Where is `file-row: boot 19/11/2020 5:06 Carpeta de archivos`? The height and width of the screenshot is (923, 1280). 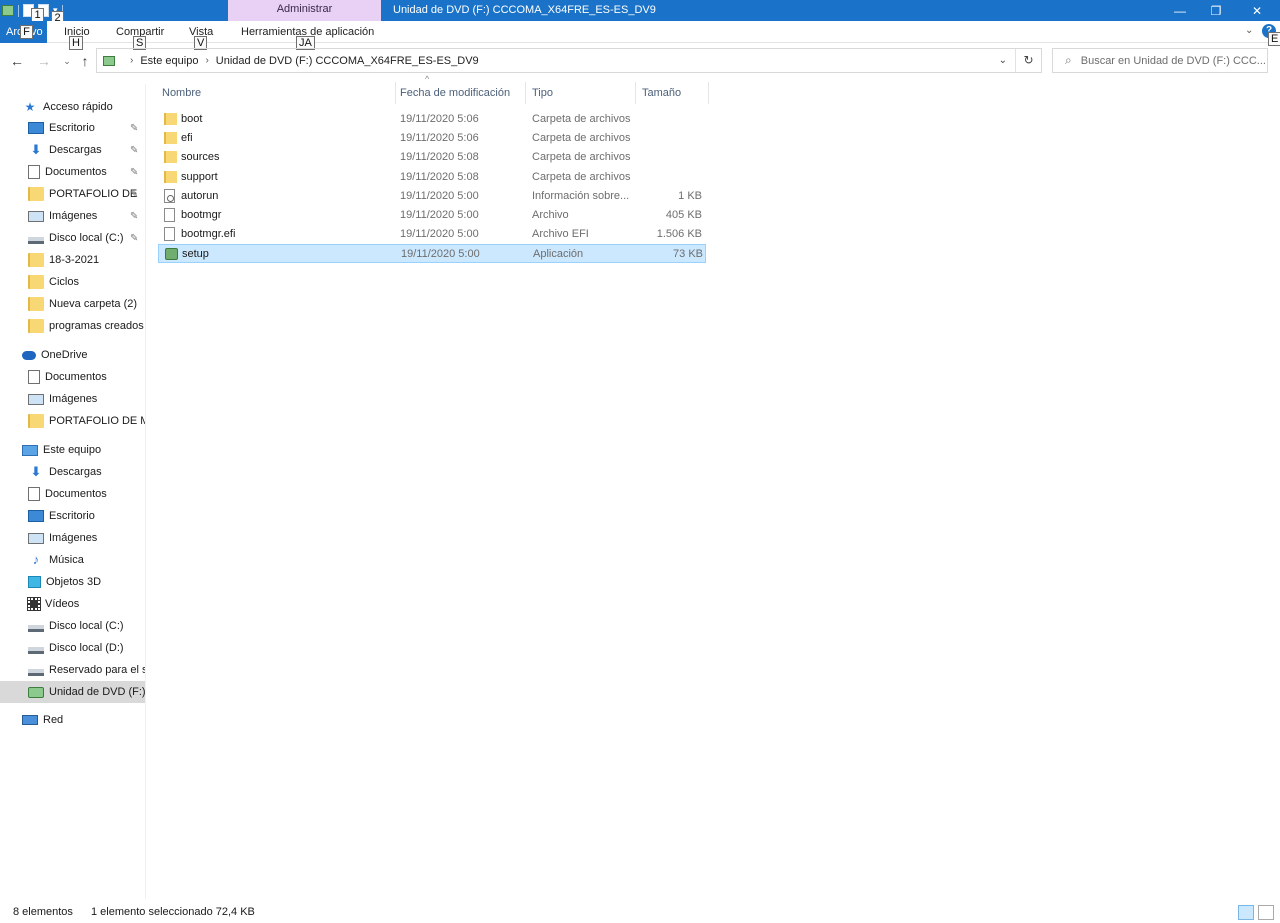
file-row: boot 19/11/2020 5:06 Carpeta de archivos is located at coordinates (432, 119).